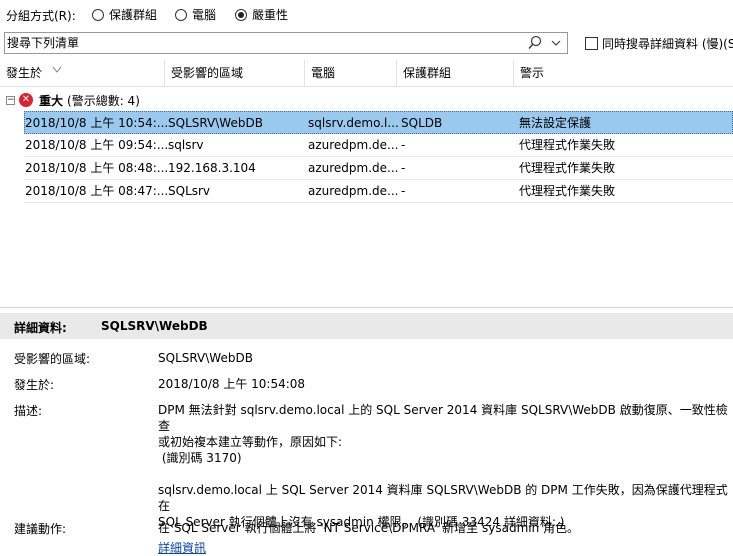 The height and width of the screenshot is (556, 733). I want to click on search-input, so click(262, 43).